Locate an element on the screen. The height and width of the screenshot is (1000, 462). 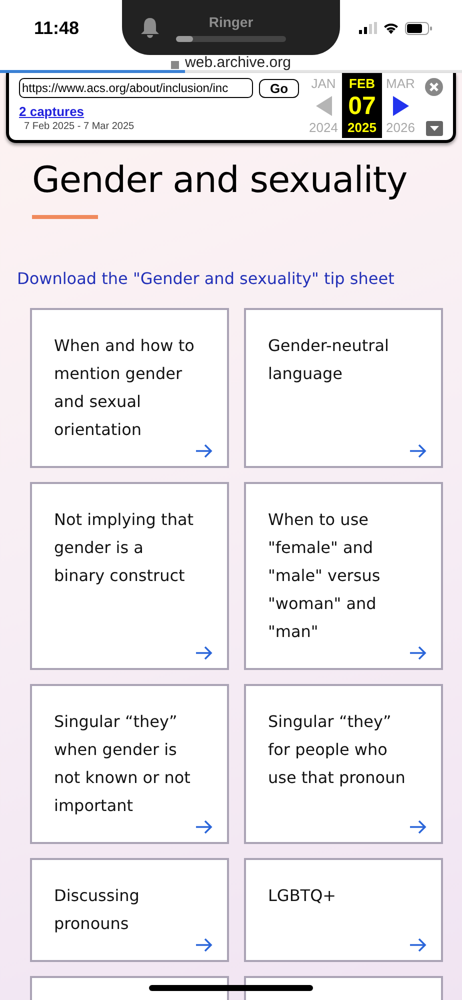
dropdown-icon is located at coordinates (434, 128).